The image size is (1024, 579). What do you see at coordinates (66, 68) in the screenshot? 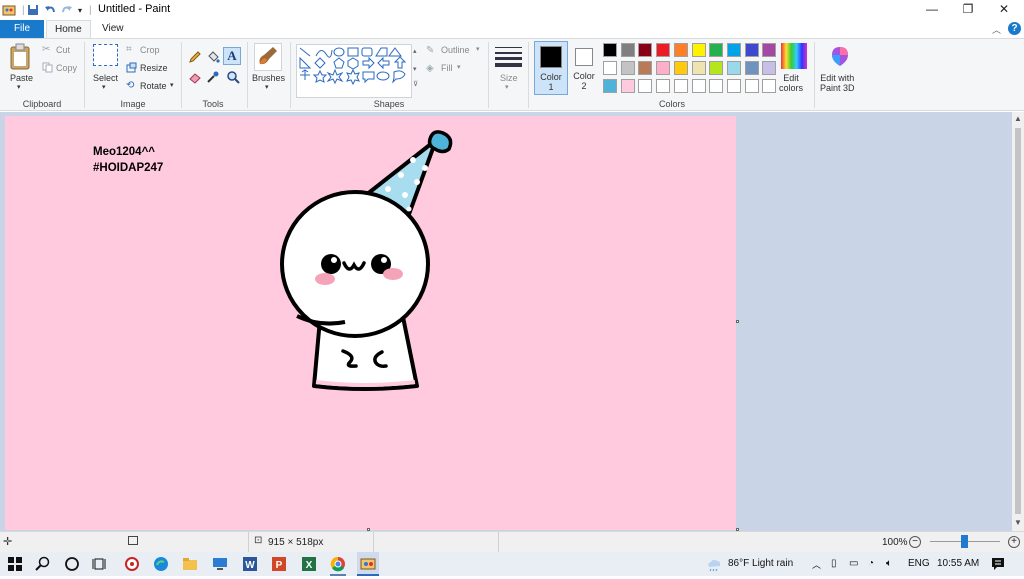
I see `copy-button: Copy` at bounding box center [66, 68].